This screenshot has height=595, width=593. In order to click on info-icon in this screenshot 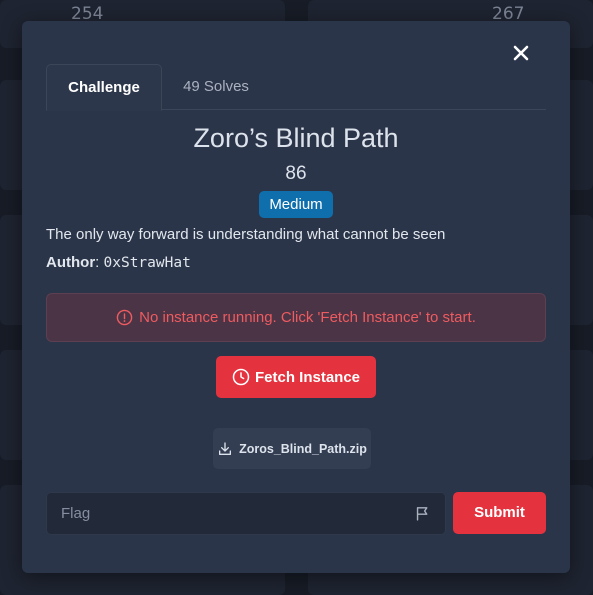, I will do `click(124, 317)`.